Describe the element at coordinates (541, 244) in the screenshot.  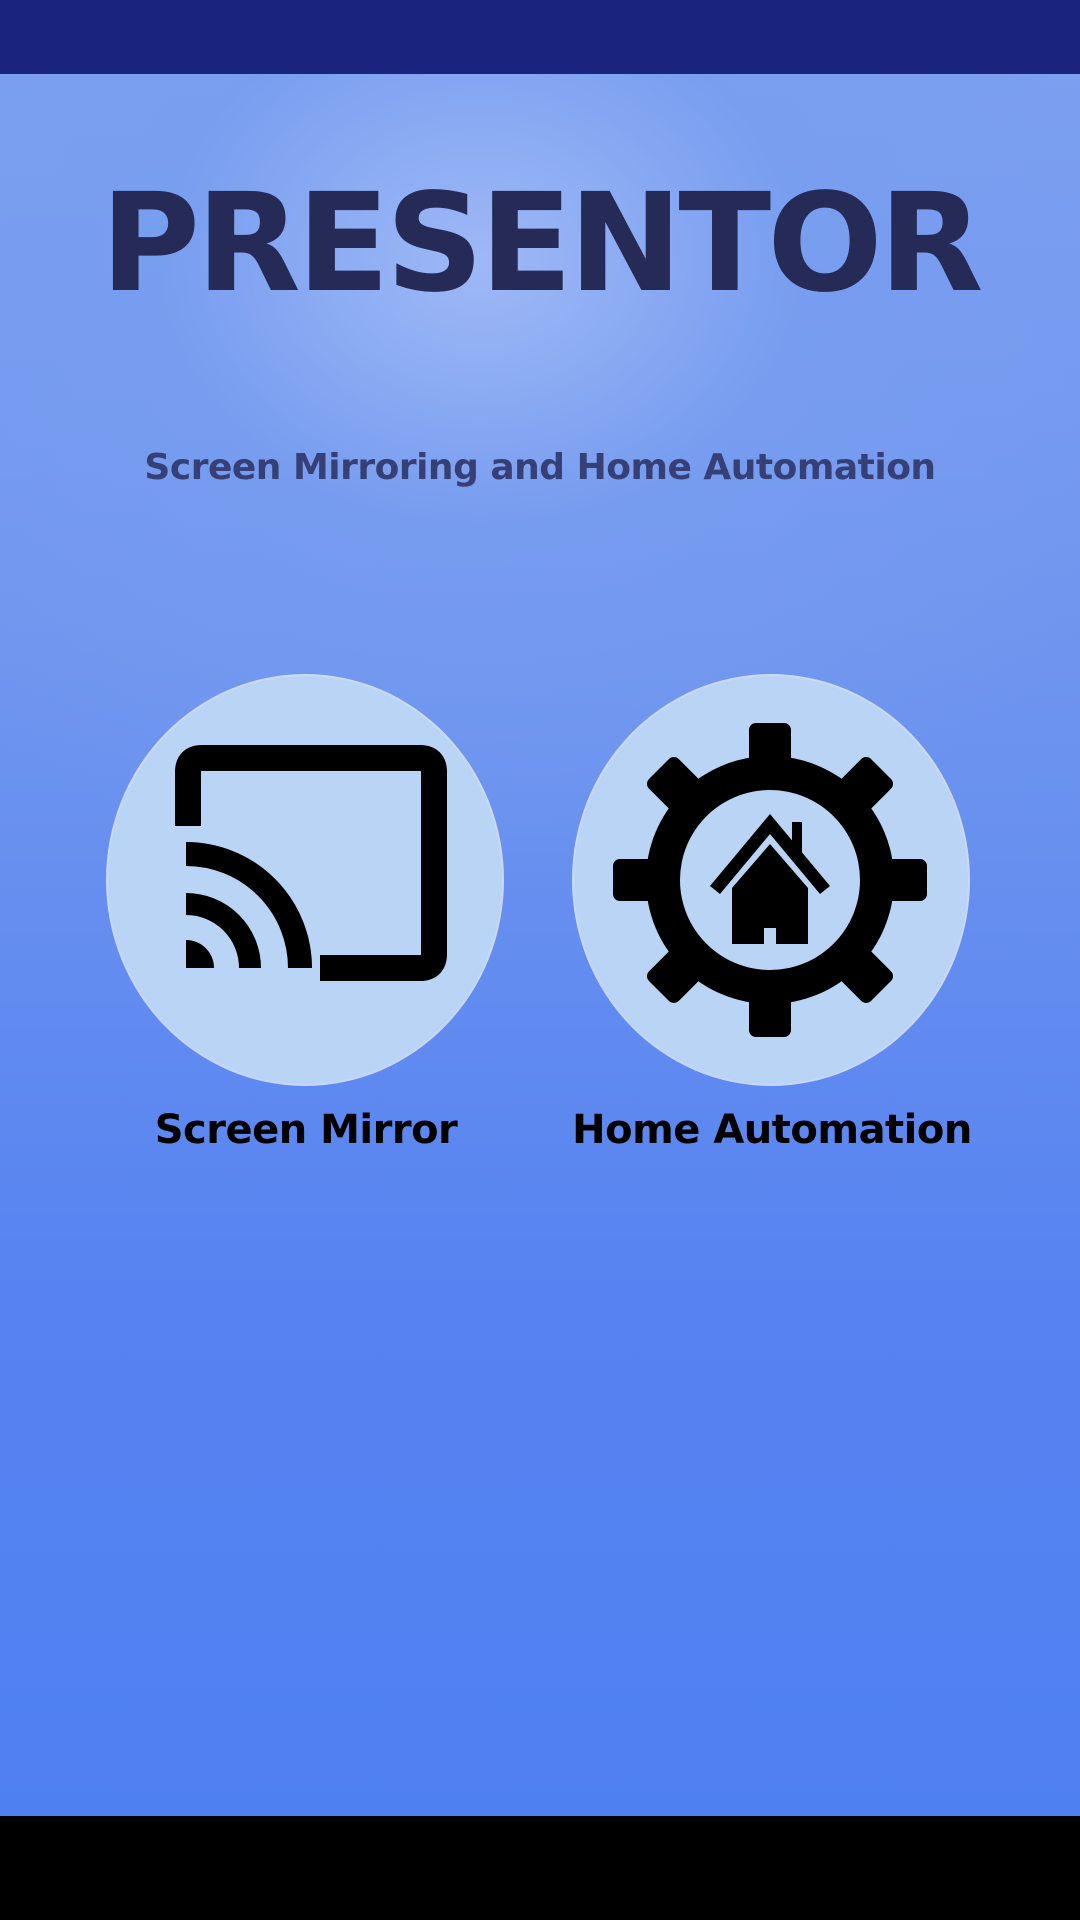
I see `app-title: PRESENTOR` at that location.